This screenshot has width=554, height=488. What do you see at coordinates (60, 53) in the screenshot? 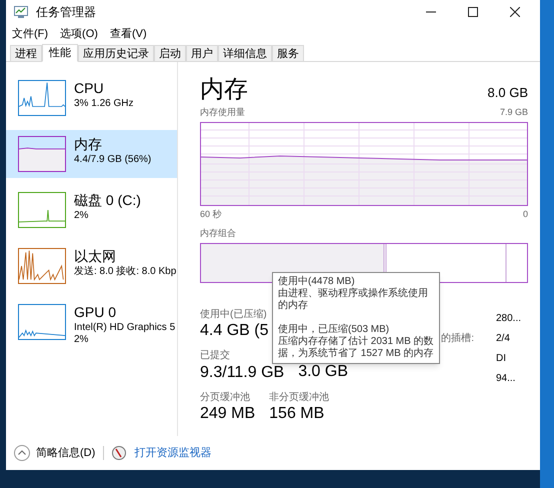
I see `tab: 性能` at bounding box center [60, 53].